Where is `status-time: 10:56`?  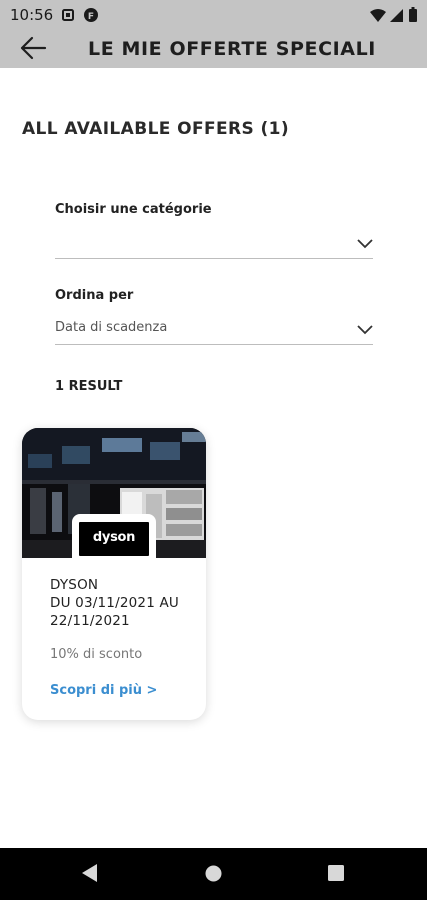 status-time: 10:56 is located at coordinates (32, 15).